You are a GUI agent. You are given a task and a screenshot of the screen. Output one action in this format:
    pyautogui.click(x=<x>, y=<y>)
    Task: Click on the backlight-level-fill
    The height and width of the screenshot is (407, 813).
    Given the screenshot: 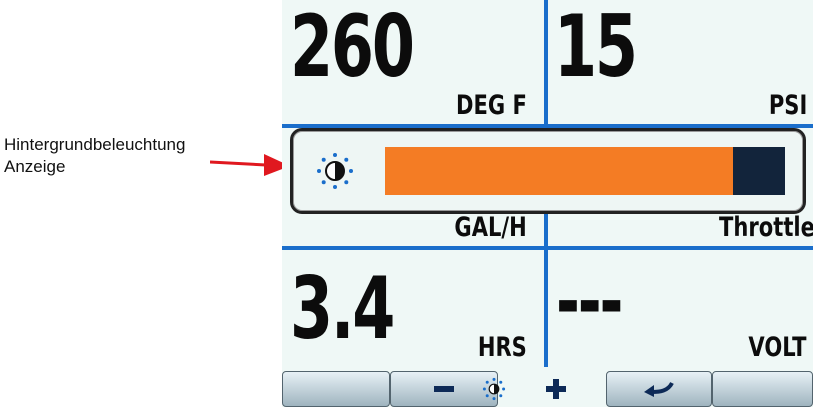 What is the action you would take?
    pyautogui.click(x=559, y=171)
    